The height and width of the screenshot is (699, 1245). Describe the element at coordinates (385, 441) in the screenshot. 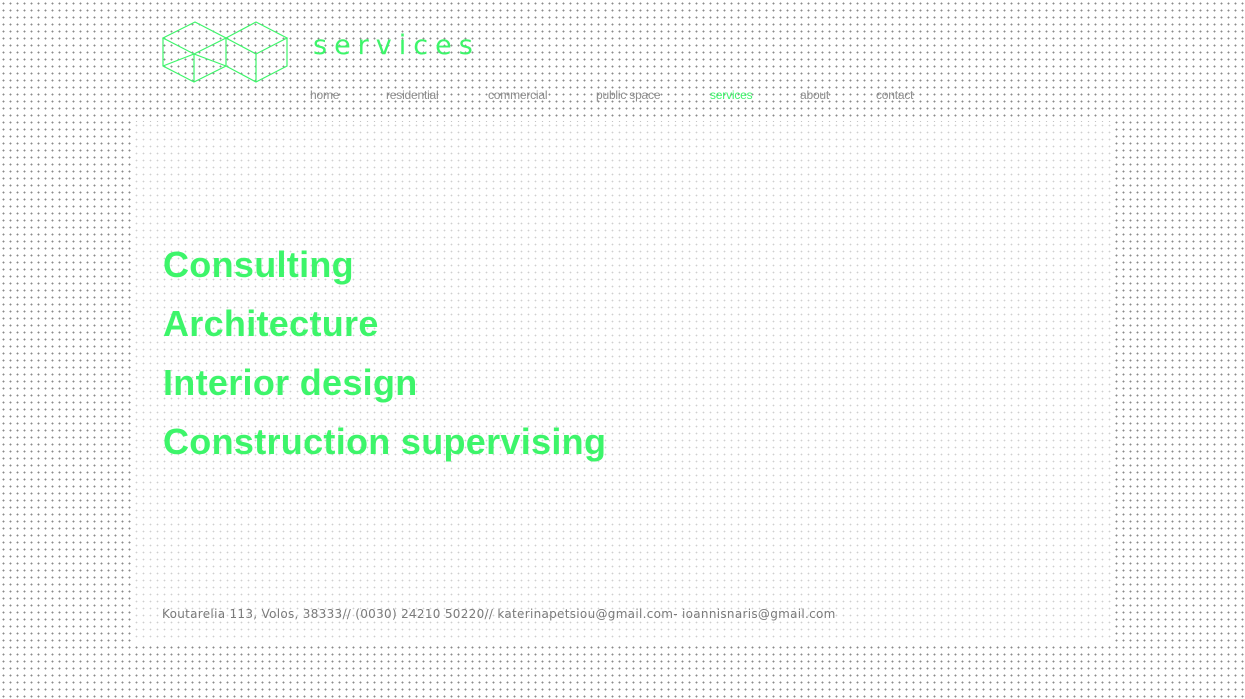

I see `service-construction-supervising: Construction supervising` at that location.